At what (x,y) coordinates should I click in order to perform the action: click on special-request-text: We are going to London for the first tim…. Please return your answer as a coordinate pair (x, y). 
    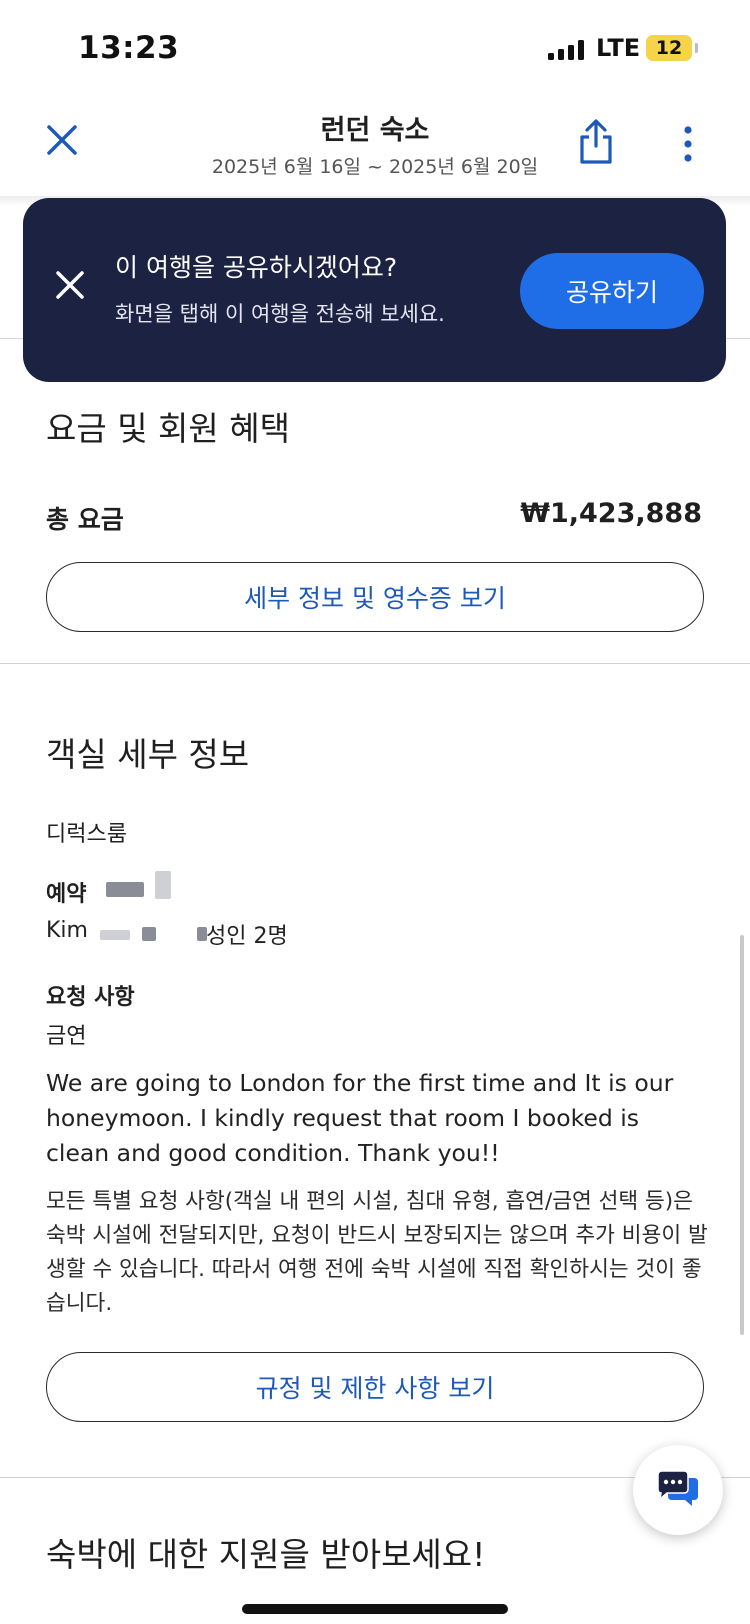
    Looking at the image, I should click on (360, 1118).